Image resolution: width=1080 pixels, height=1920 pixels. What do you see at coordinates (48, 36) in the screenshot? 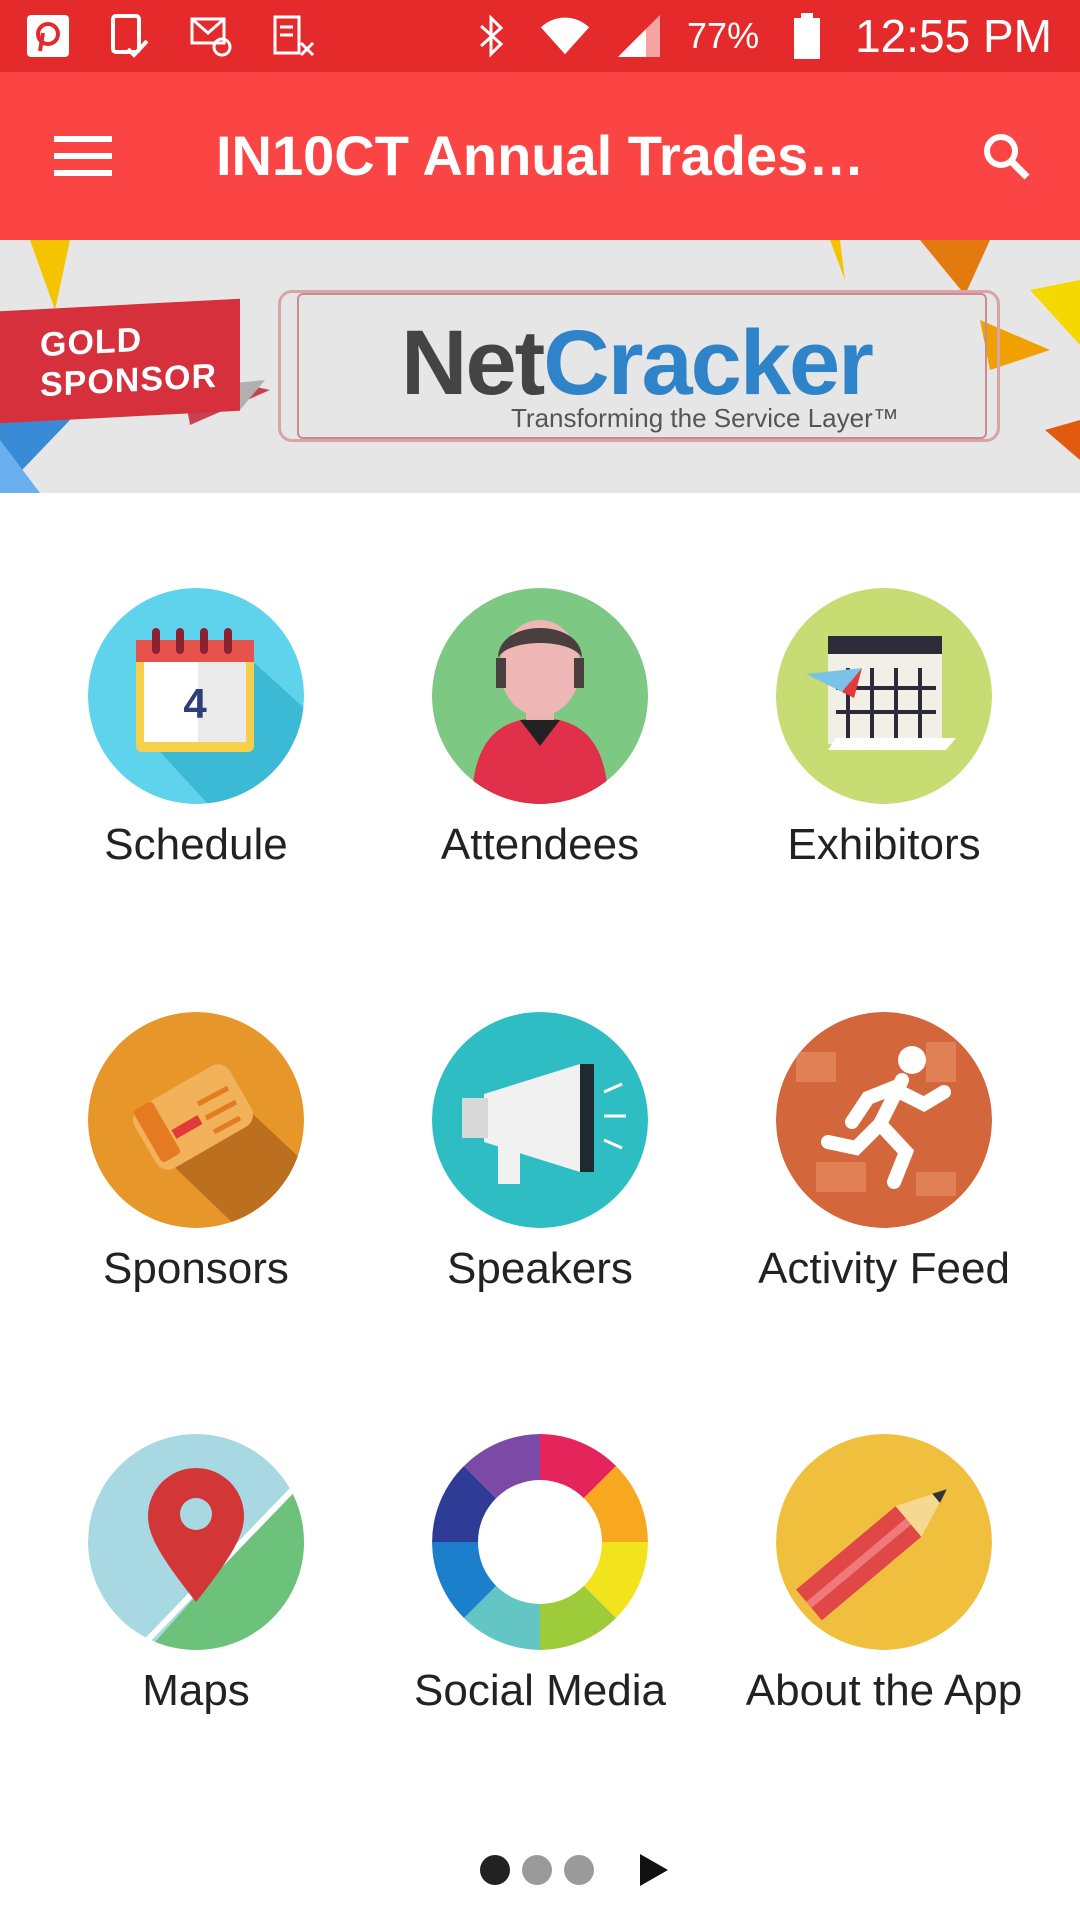
I see `pinterest-icon` at bounding box center [48, 36].